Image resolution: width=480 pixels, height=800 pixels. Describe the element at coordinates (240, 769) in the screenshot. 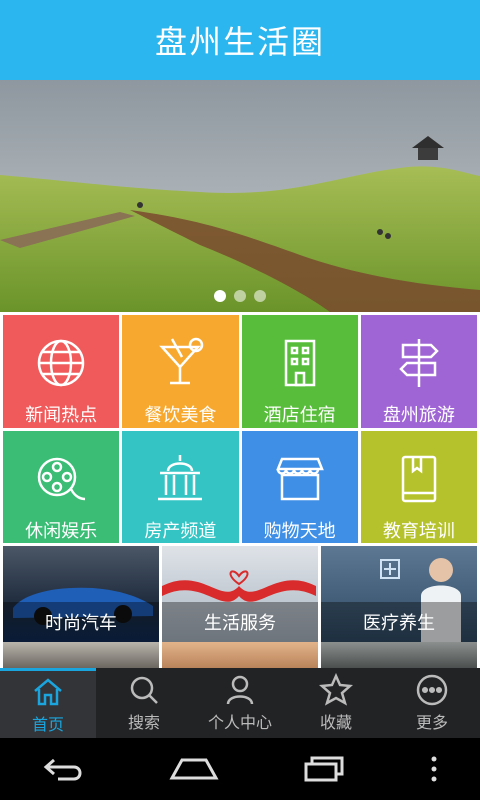

I see `system-navigation-bar` at that location.